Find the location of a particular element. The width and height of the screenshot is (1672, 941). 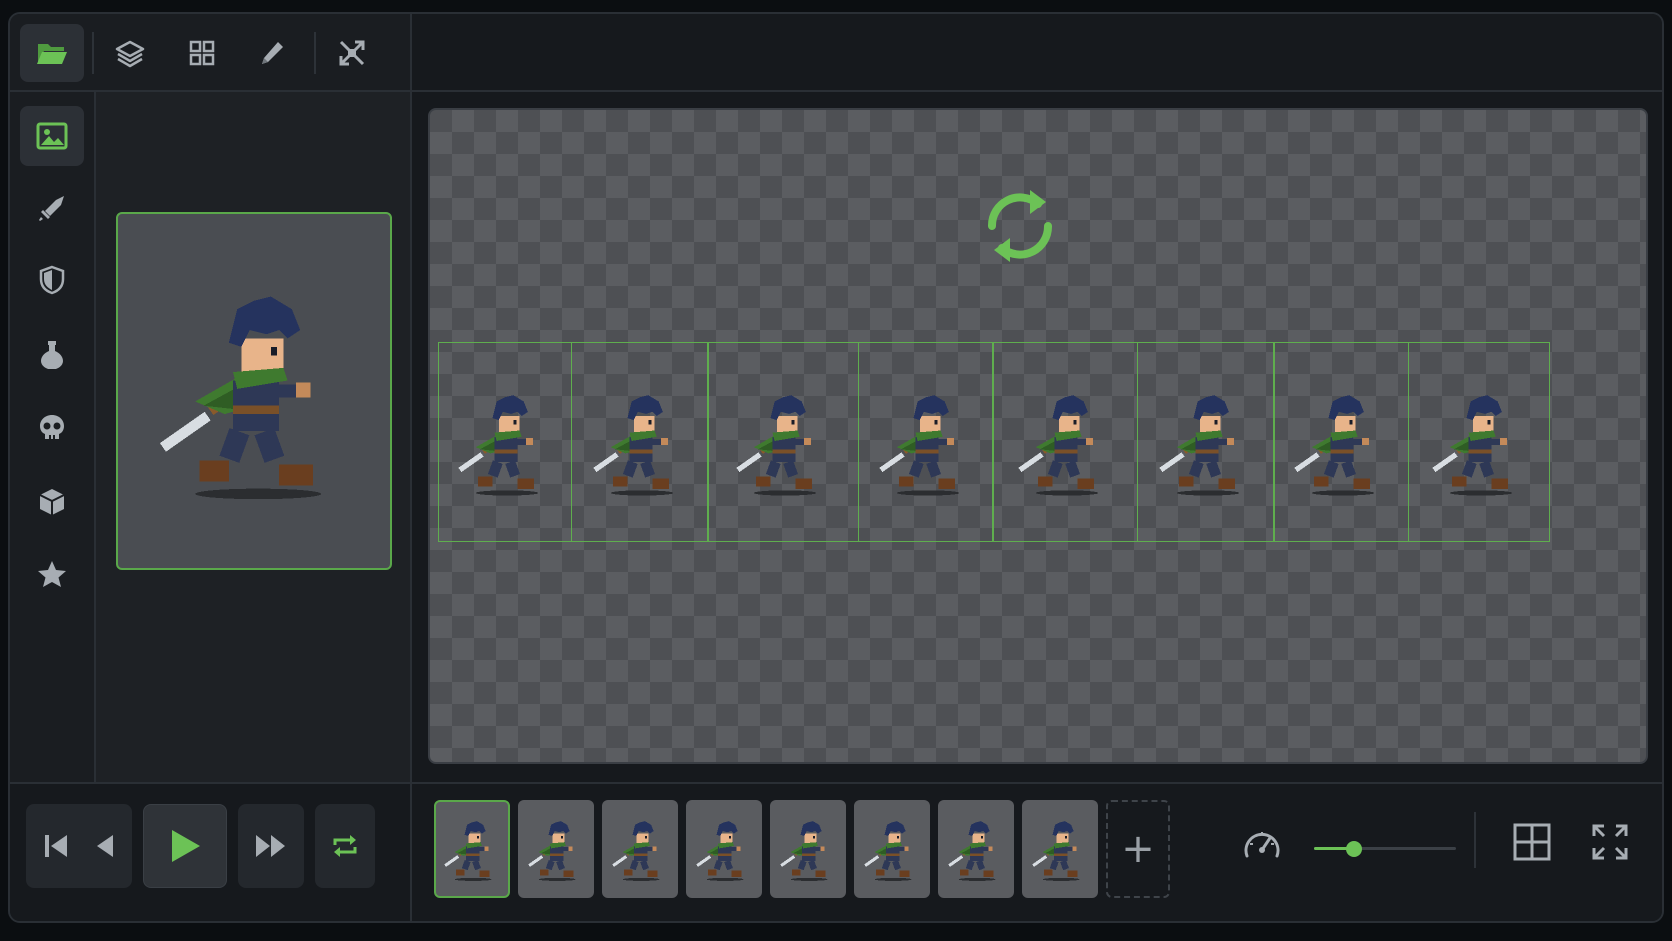

sidebar-item-favorites is located at coordinates (52, 574).